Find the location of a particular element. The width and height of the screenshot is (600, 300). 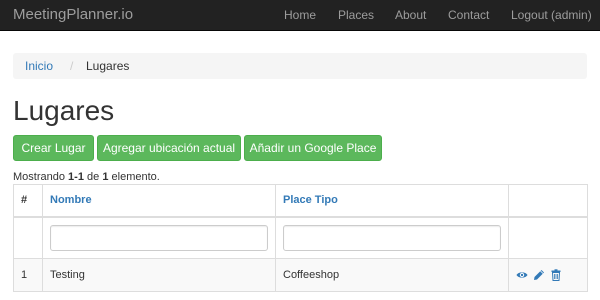

table-header-row: # Nombre Place Tipo is located at coordinates (300, 201).